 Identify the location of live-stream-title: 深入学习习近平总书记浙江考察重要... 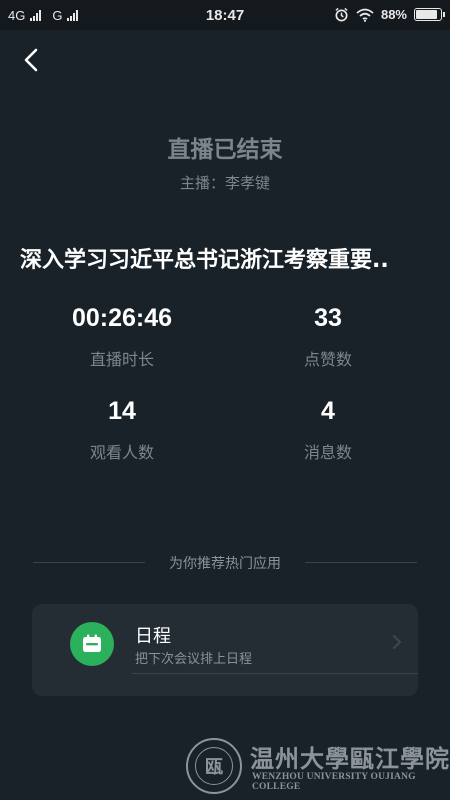
(204, 260).